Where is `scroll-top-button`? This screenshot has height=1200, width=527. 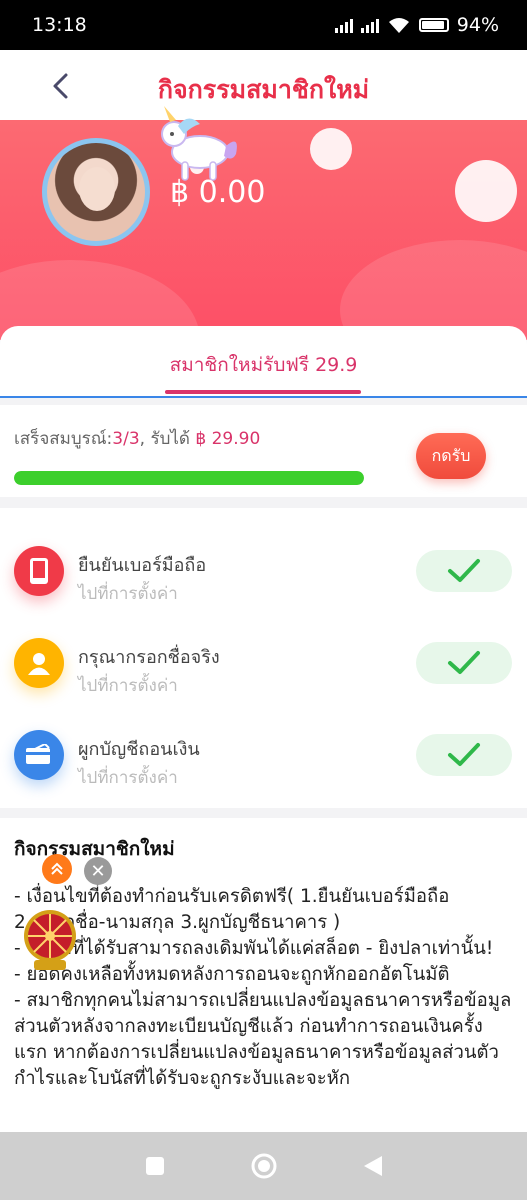 scroll-top-button is located at coordinates (57, 869).